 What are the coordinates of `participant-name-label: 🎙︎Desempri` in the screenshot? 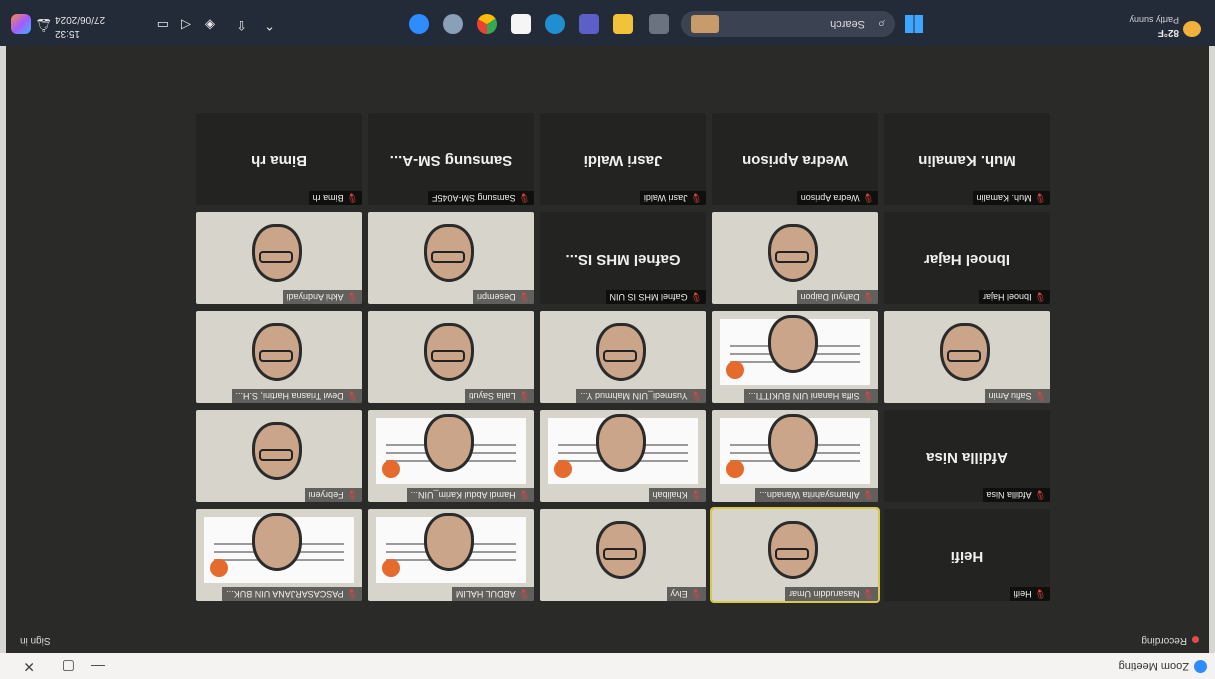 It's located at (503, 297).